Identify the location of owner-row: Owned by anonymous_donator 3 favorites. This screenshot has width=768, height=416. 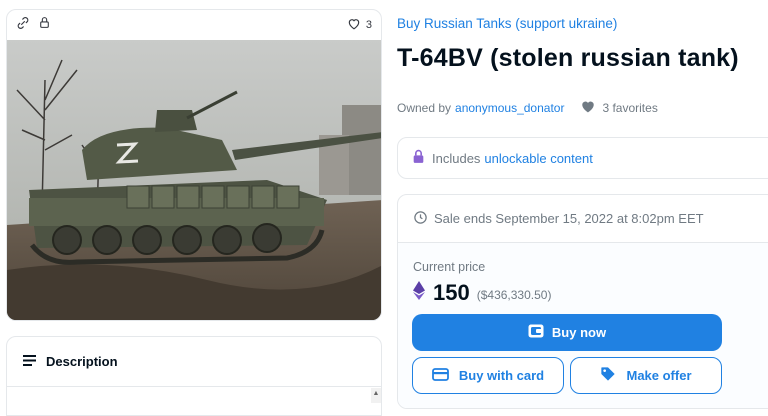
(527, 107).